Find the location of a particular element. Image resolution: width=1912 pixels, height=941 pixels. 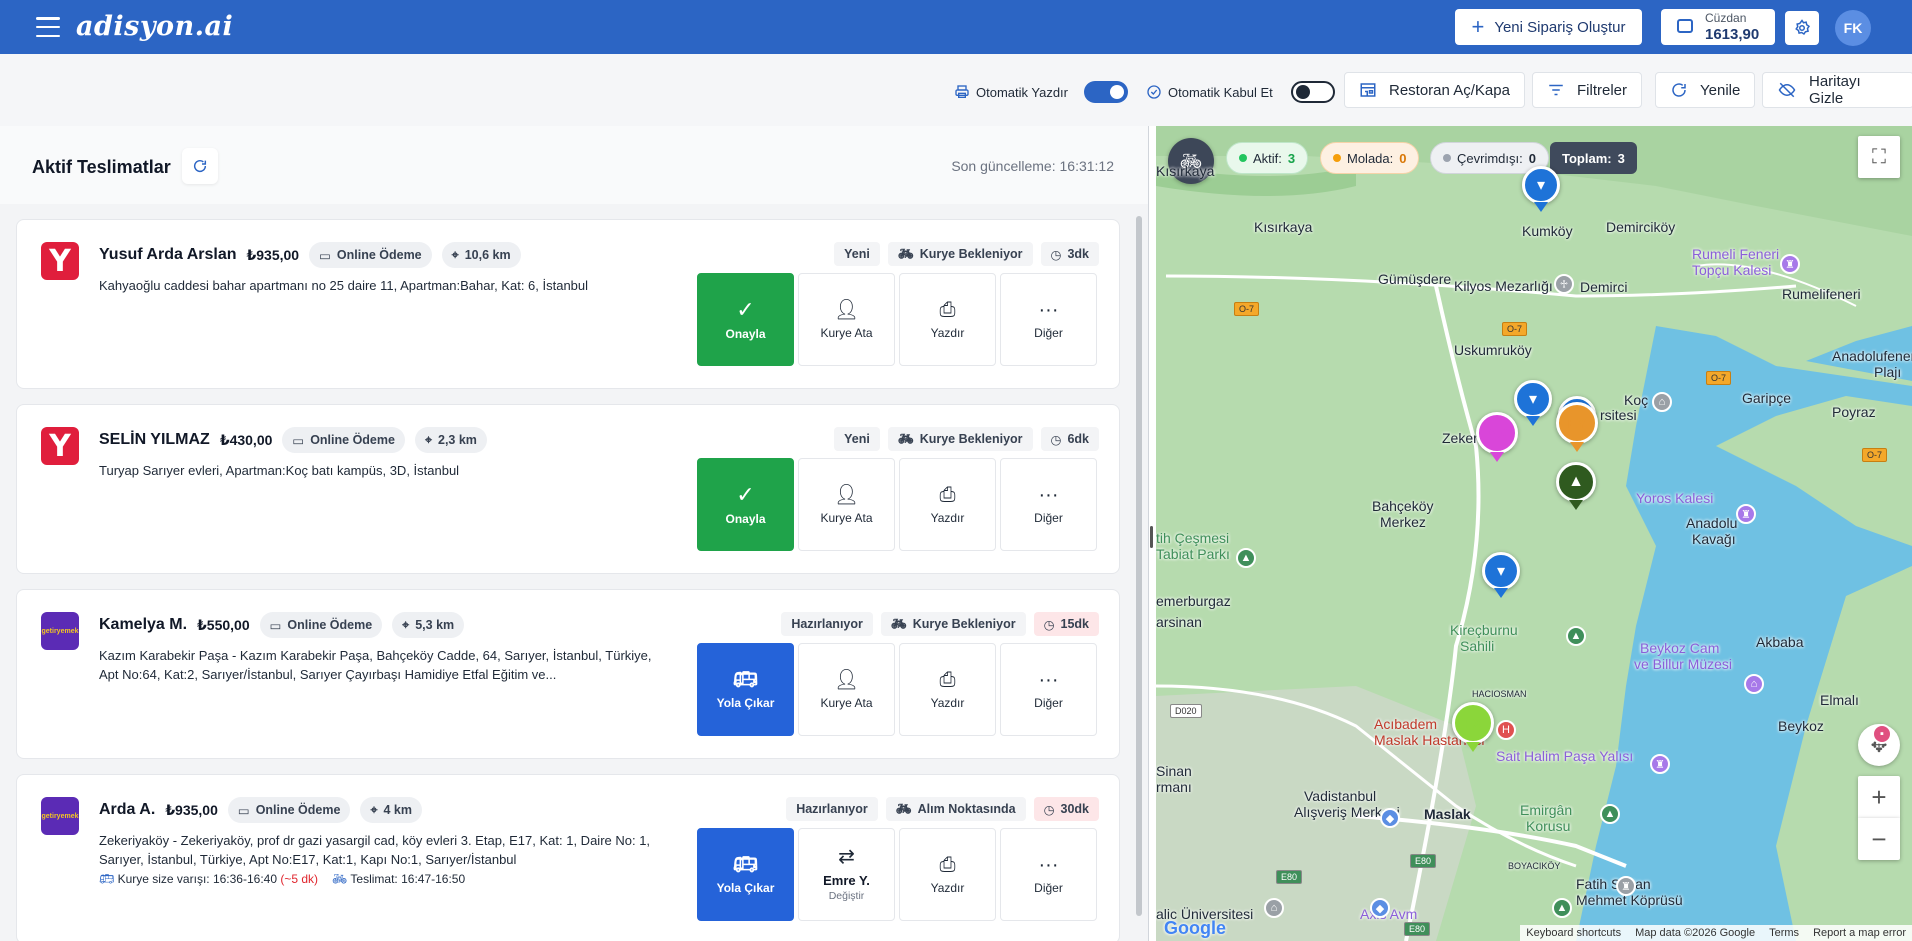

menu-icon is located at coordinates (48, 27).